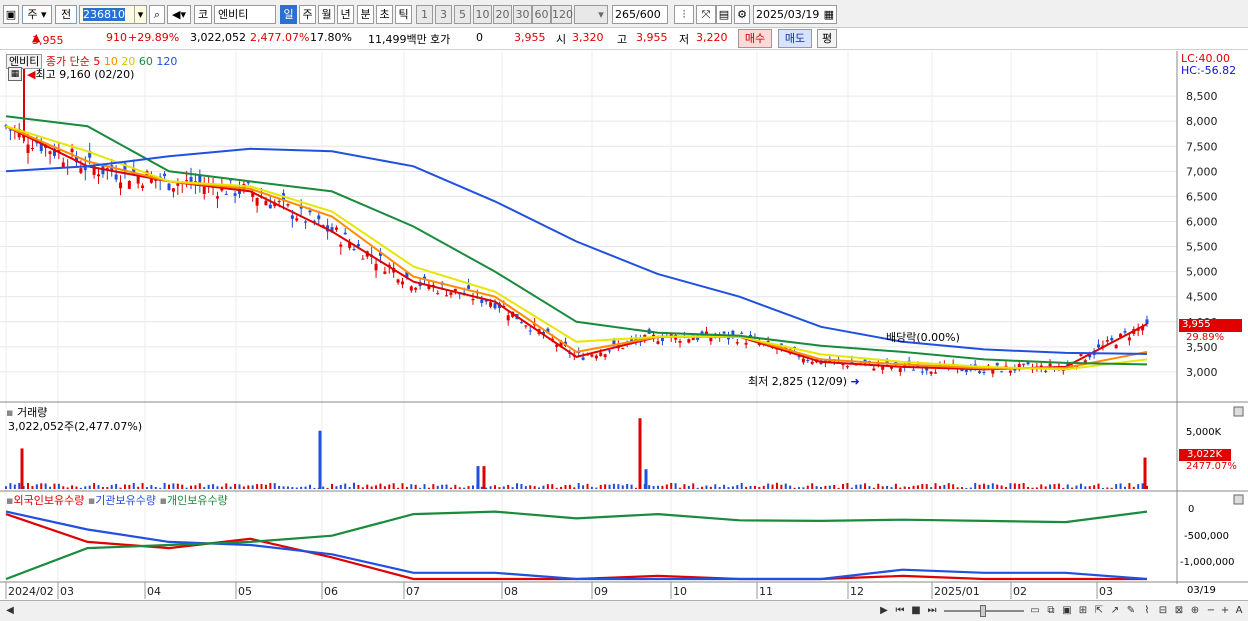 The width and height of the screenshot is (1248, 621). What do you see at coordinates (1083, 611) in the screenshot?
I see `layout-icon-4: ⊞` at bounding box center [1083, 611].